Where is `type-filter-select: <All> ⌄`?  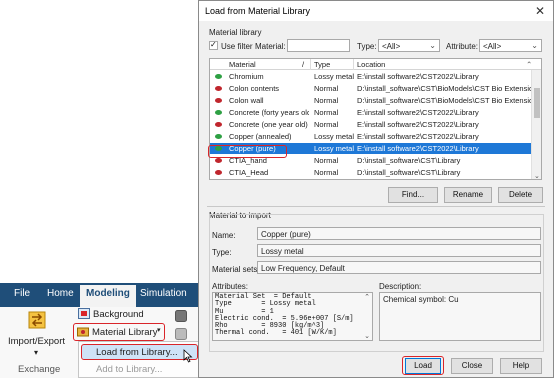
type-filter-select: <All> ⌄ is located at coordinates (409, 45).